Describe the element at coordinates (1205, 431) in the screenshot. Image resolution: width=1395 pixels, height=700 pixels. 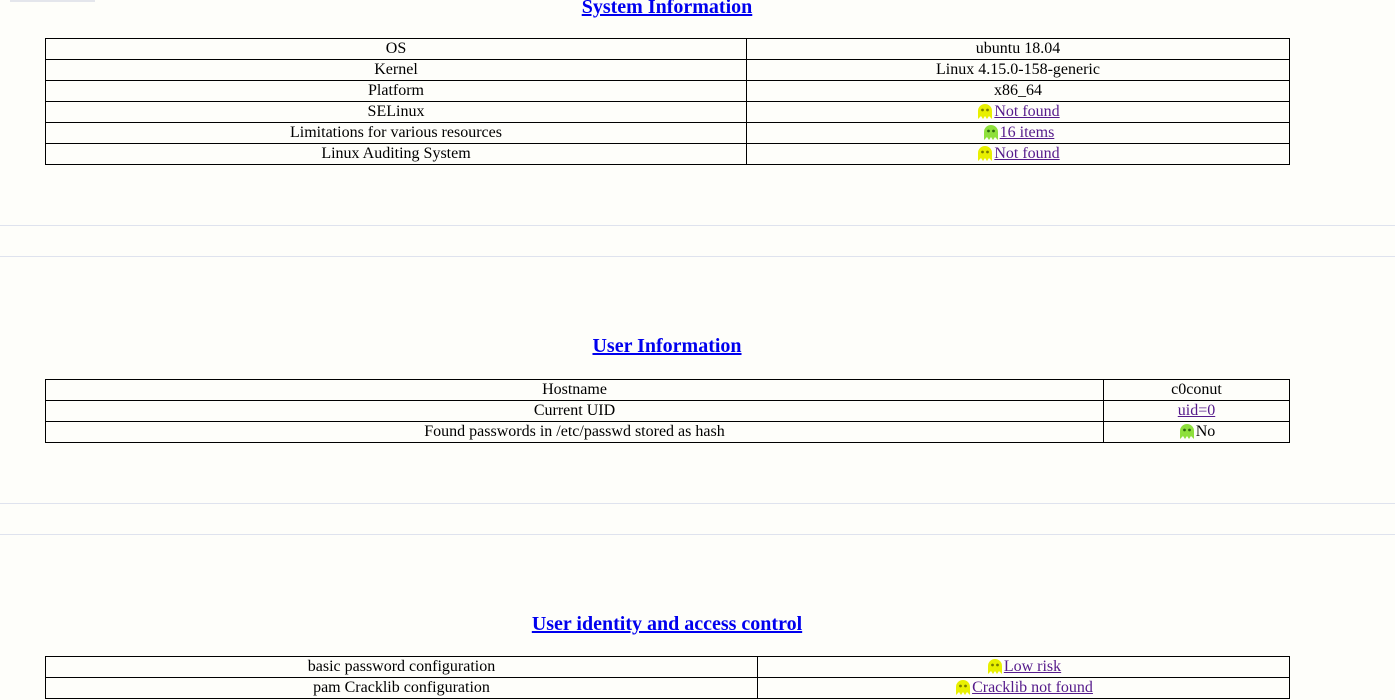
I see `password-hash-value: No` at that location.